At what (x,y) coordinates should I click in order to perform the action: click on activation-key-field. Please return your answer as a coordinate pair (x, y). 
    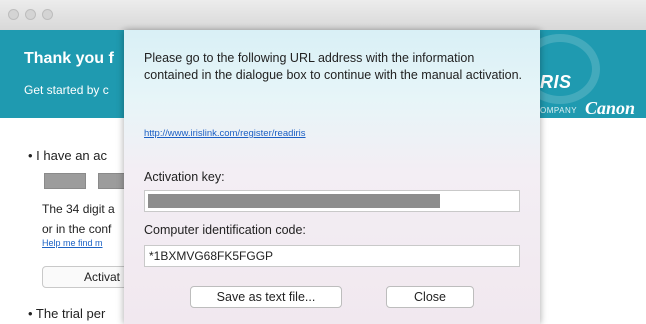
    Looking at the image, I should click on (332, 201).